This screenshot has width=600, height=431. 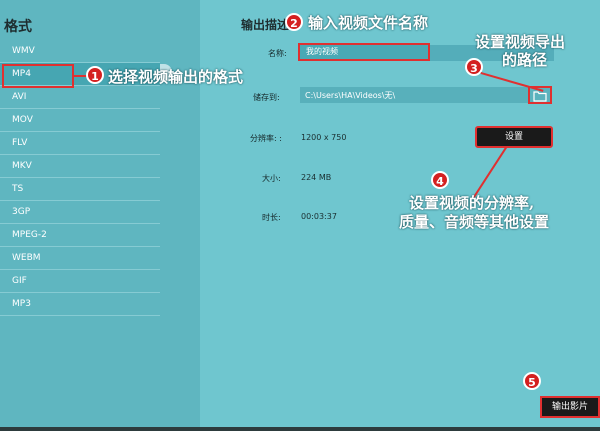 I want to click on format-item-mp3: MP3, so click(x=80, y=304).